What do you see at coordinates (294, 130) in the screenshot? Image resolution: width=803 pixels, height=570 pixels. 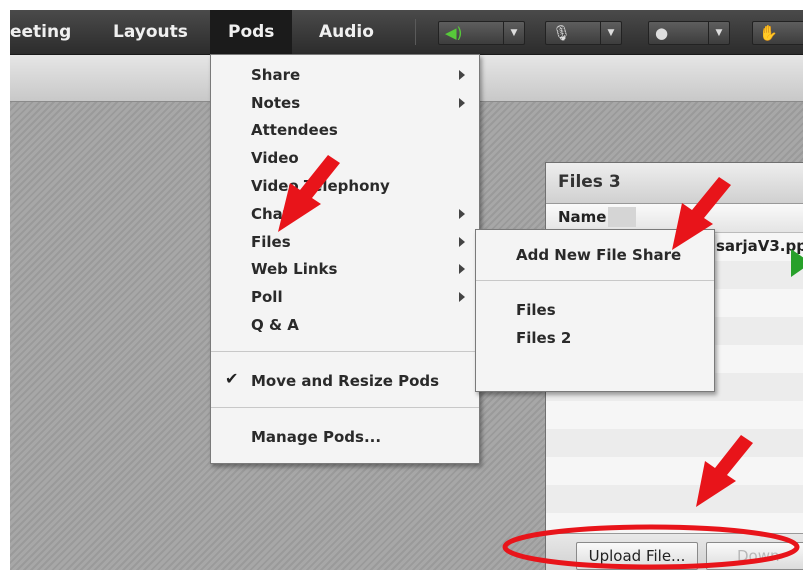 I see `menu-item-attendees: Attendees` at bounding box center [294, 130].